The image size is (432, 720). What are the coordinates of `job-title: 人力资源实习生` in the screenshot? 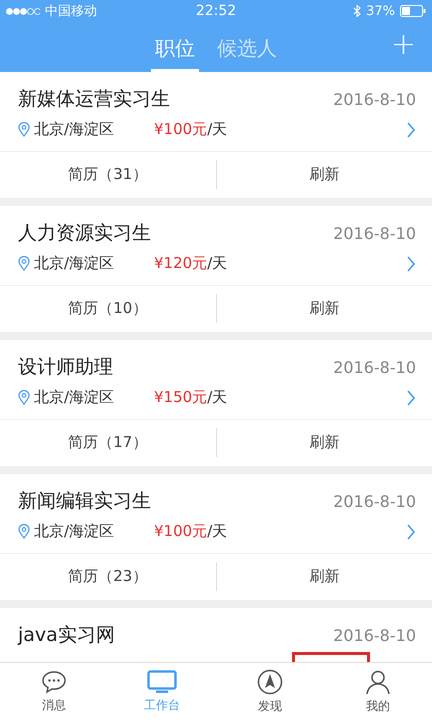 It's located at (84, 233).